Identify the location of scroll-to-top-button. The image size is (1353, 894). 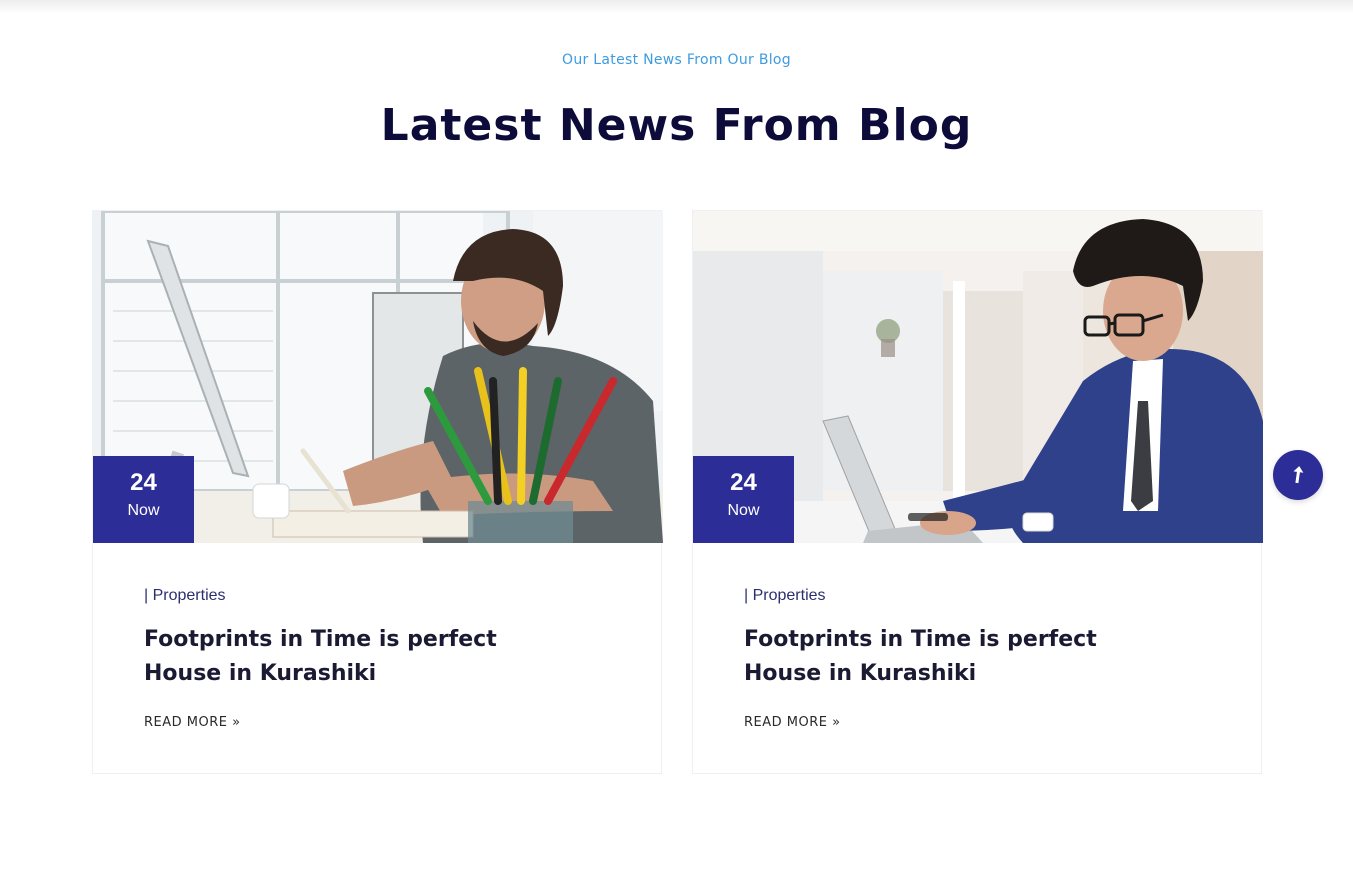
(1298, 475).